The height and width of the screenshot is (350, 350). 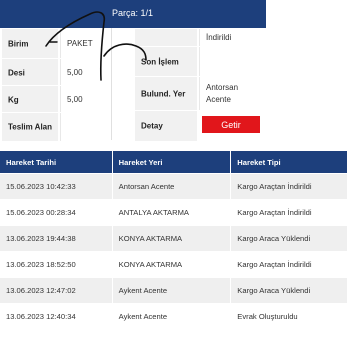 I want to click on detail-label: Teslim Alan, so click(x=30, y=127).